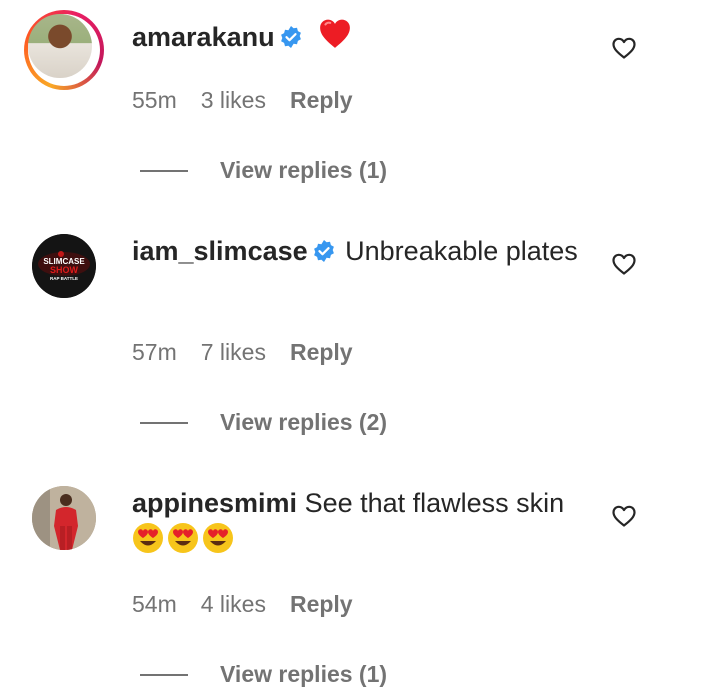  Describe the element at coordinates (154, 604) in the screenshot. I see `comment-time: 54m` at that location.